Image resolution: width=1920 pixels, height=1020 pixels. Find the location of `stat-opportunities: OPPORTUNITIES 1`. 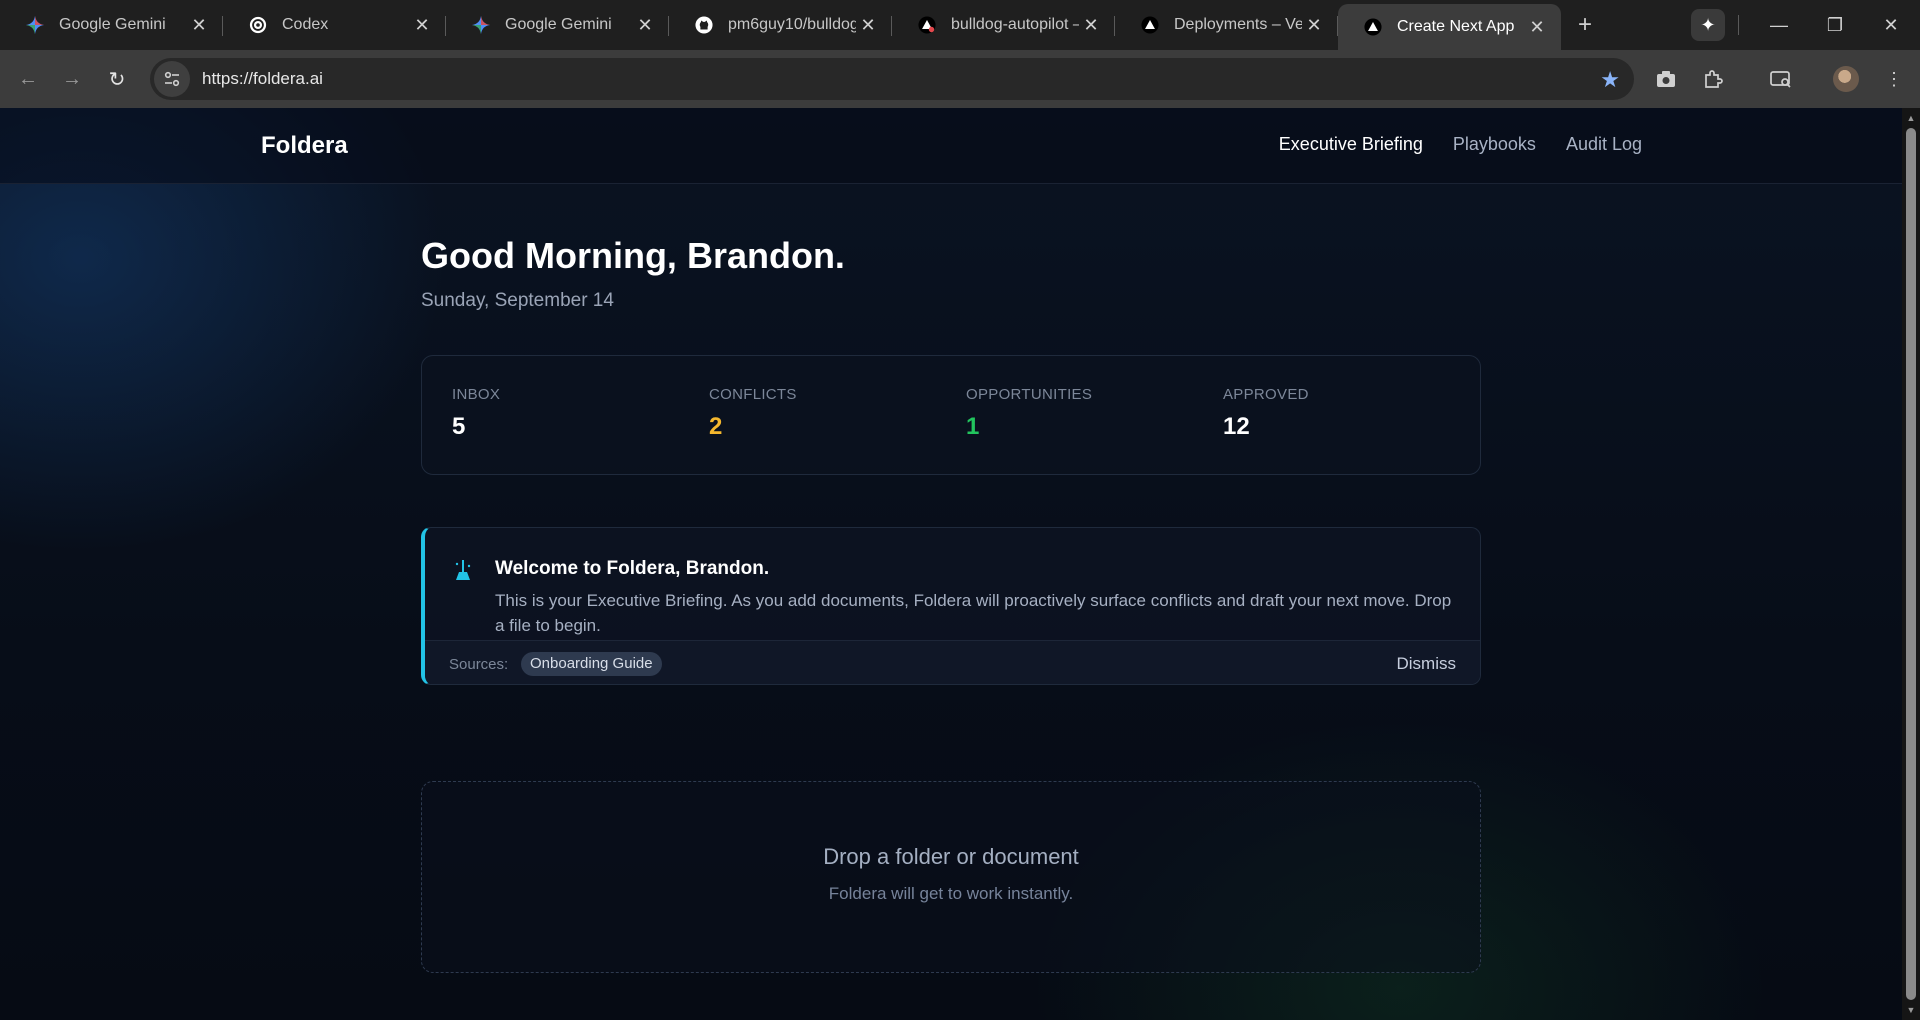

stat-opportunities: OPPORTUNITIES 1 is located at coordinates (1029, 413).